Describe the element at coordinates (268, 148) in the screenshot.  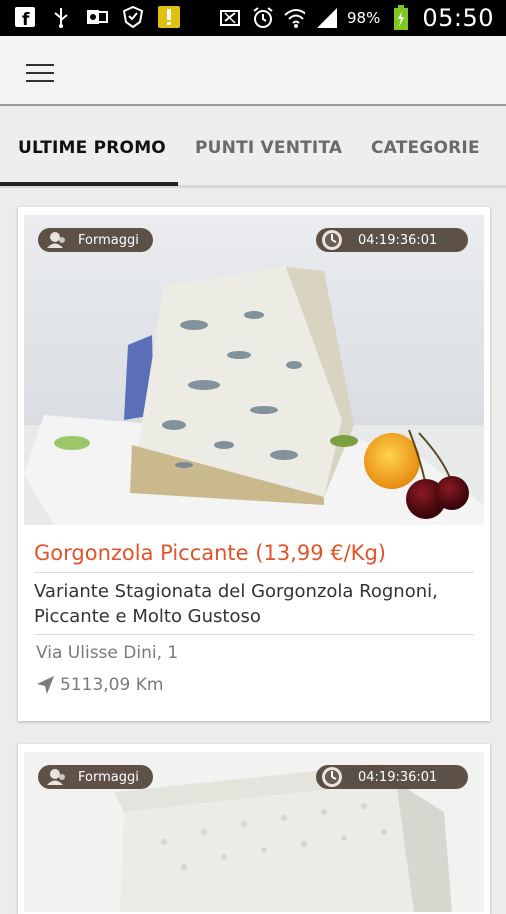
I see `tab-punti-vendita: PUNTI VENTITA` at that location.